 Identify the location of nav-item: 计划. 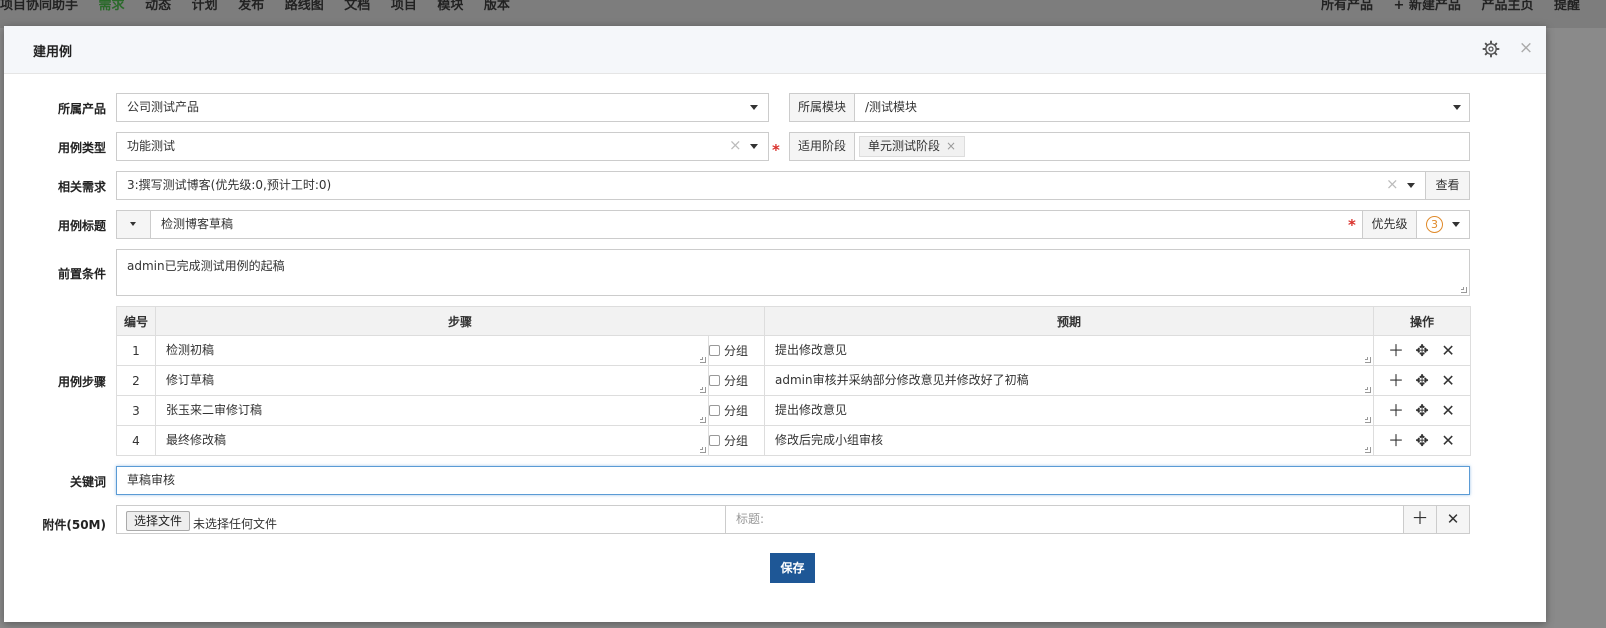
(205, 6).